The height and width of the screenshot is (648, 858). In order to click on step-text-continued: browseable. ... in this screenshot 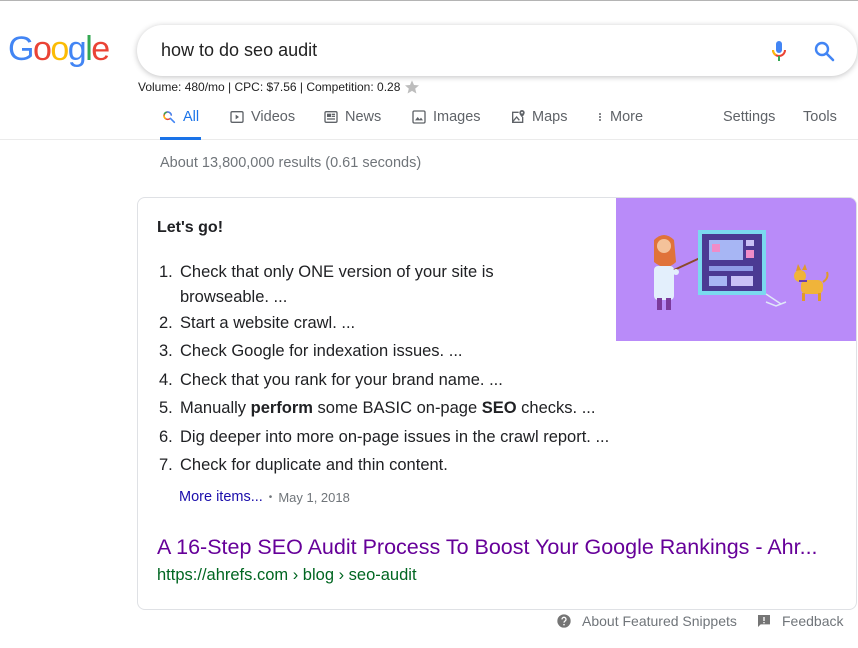, I will do `click(234, 296)`.